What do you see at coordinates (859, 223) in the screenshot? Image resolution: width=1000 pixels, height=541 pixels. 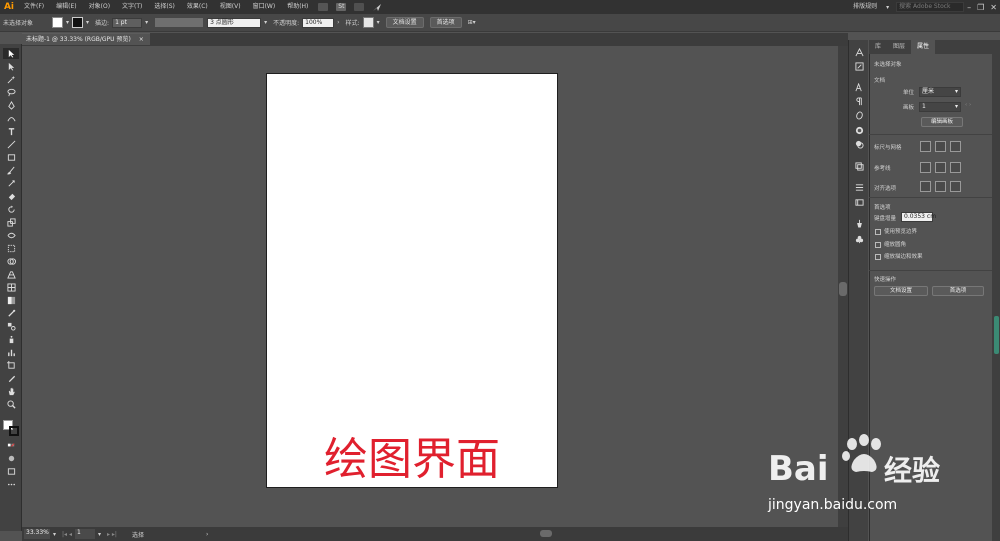 I see `brushes-icon` at bounding box center [859, 223].